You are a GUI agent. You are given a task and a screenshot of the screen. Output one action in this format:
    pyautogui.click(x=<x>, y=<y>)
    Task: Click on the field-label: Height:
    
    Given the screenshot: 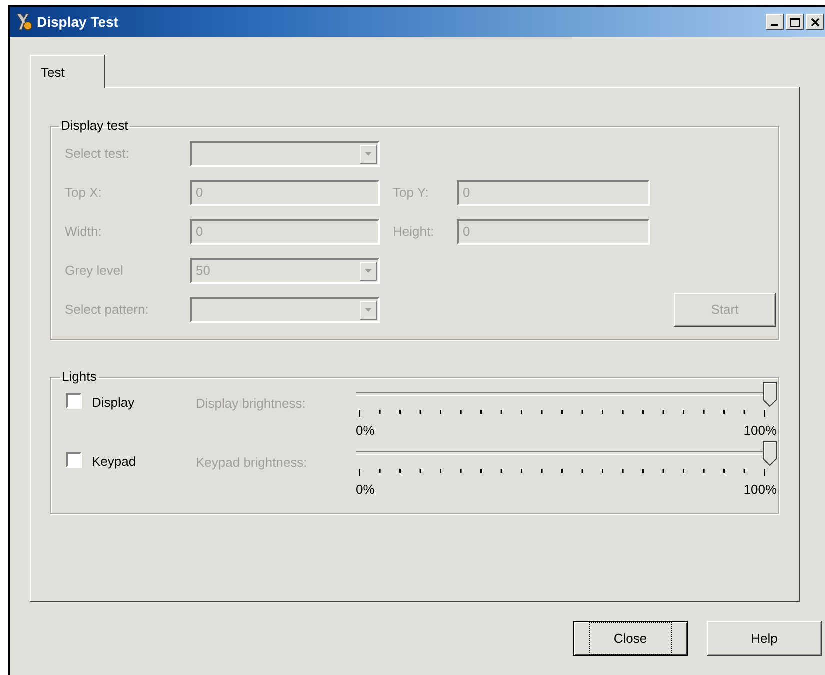 What is the action you would take?
    pyautogui.click(x=414, y=232)
    